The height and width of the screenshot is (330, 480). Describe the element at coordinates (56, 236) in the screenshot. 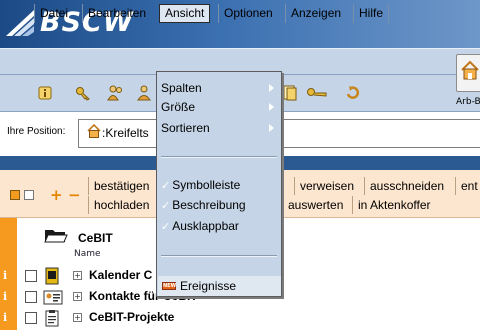

I see `open-folder-icon` at that location.